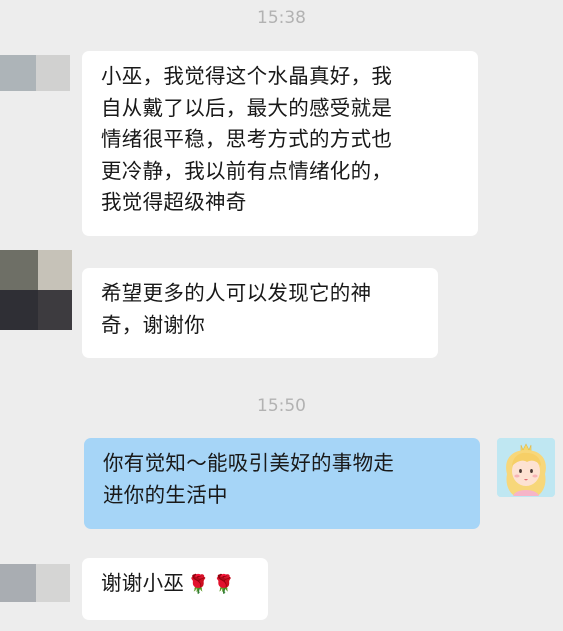  Describe the element at coordinates (165, 494) in the screenshot. I see `message-text: 进你的生活中` at that location.